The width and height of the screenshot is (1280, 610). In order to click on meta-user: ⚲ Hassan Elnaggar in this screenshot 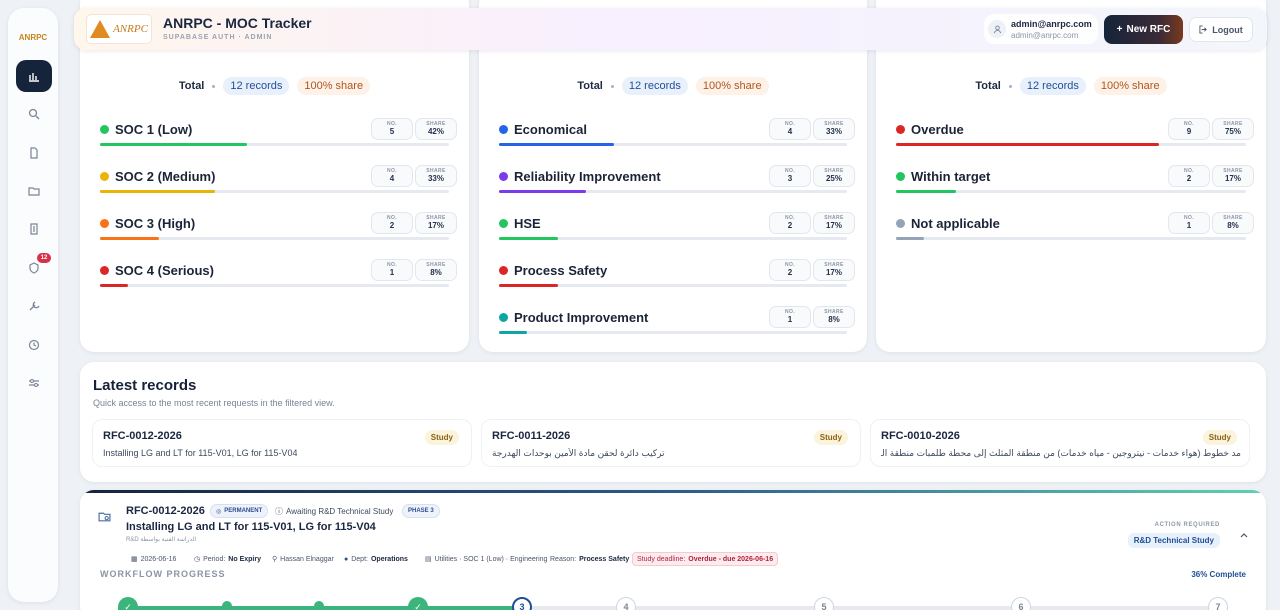, I will do `click(303, 559)`.